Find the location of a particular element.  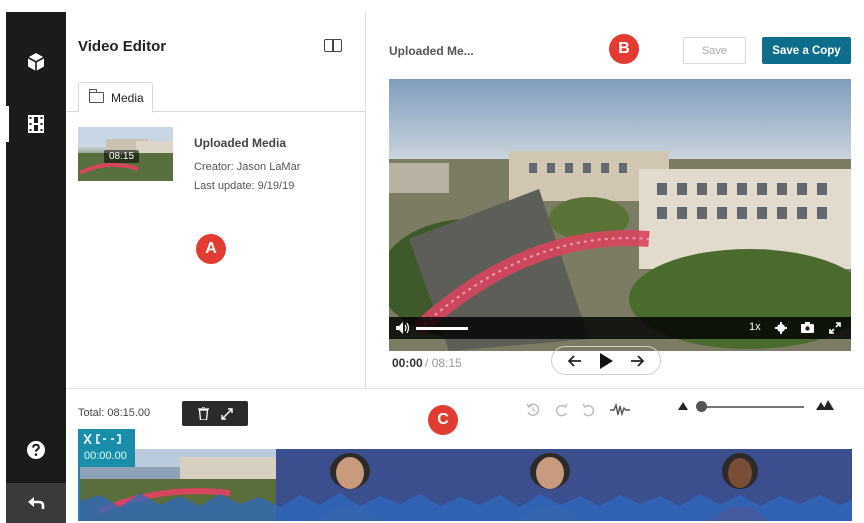

media-thumbnail: 08:15 is located at coordinates (125, 154).